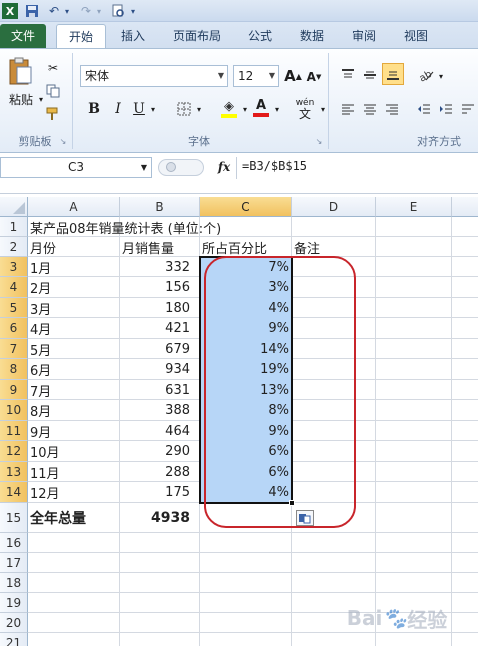 The height and width of the screenshot is (646, 478). I want to click on sales-cell: 156, so click(160, 287).